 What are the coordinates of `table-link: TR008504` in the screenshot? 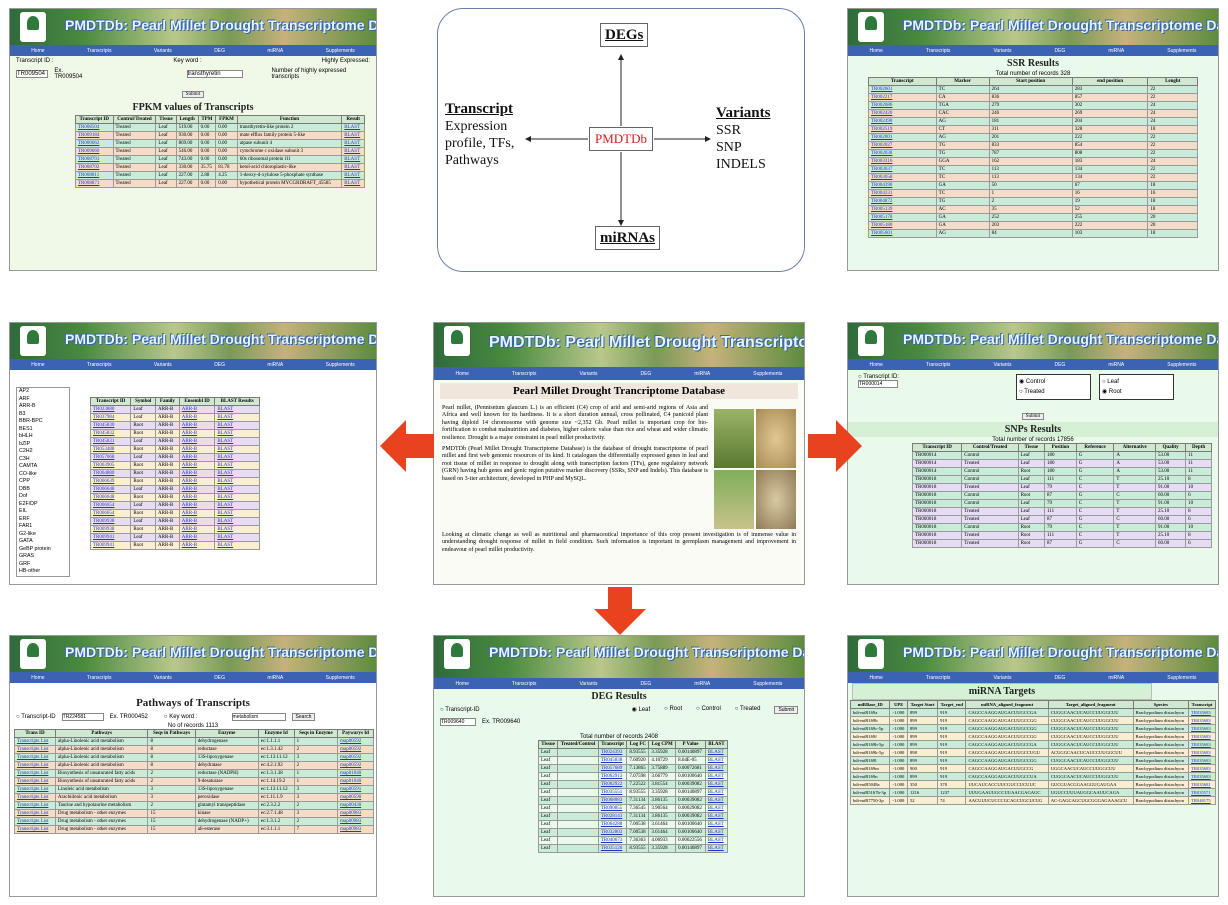 It's located at (94, 127).